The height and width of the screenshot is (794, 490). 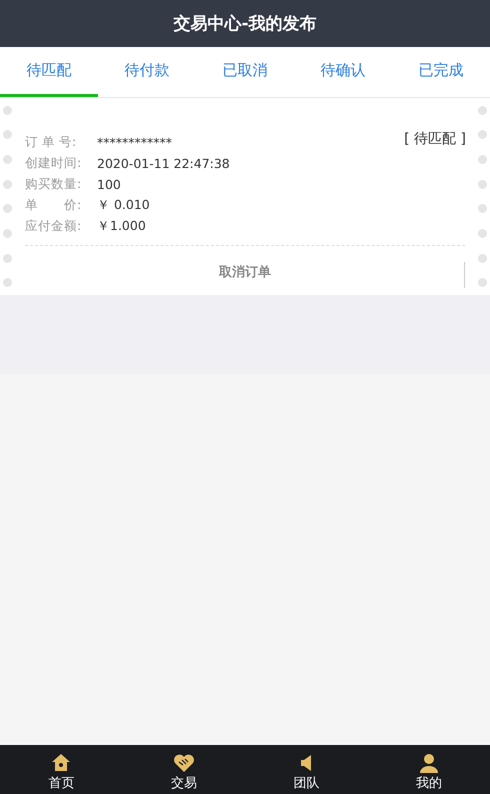 What do you see at coordinates (61, 763) in the screenshot?
I see `home-icon` at bounding box center [61, 763].